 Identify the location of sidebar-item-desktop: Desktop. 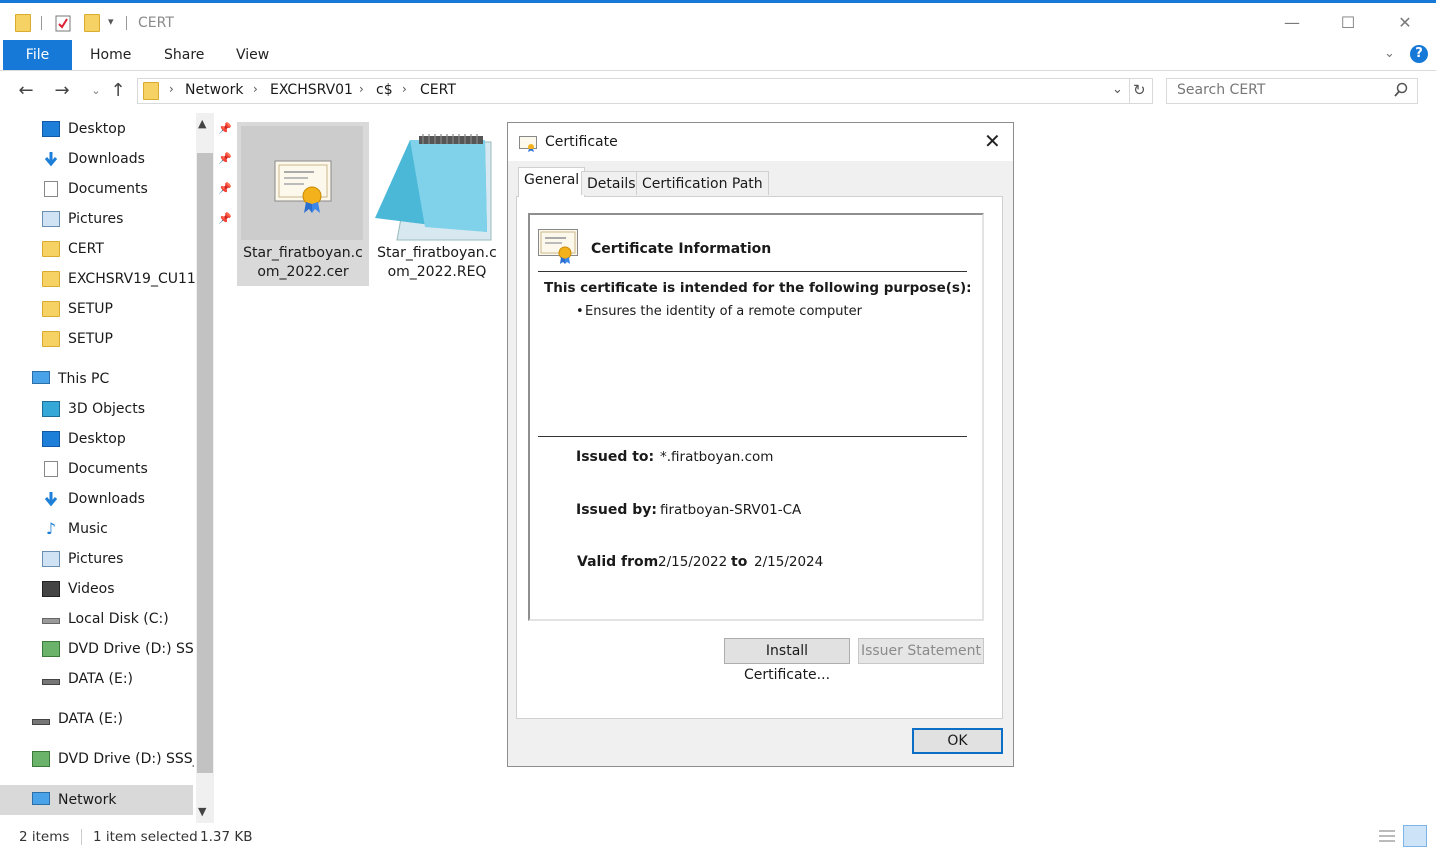
(117, 439).